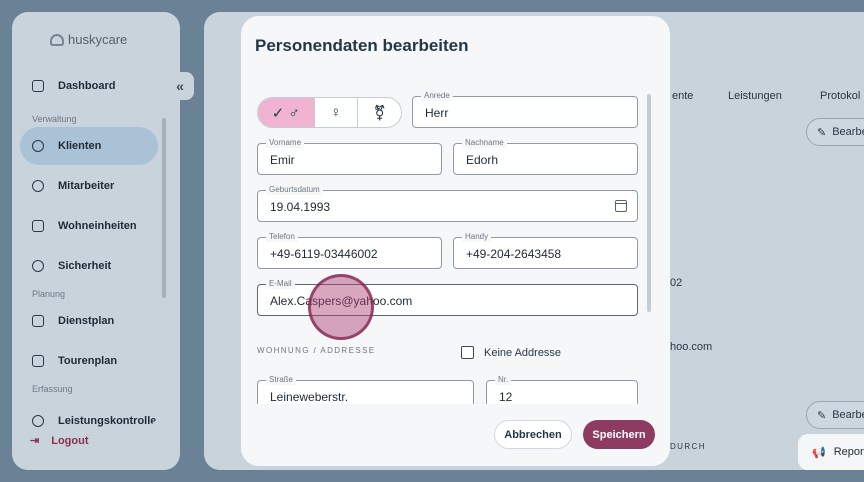  What do you see at coordinates (682, 96) in the screenshot?
I see `tab-dokumente: ente` at bounding box center [682, 96].